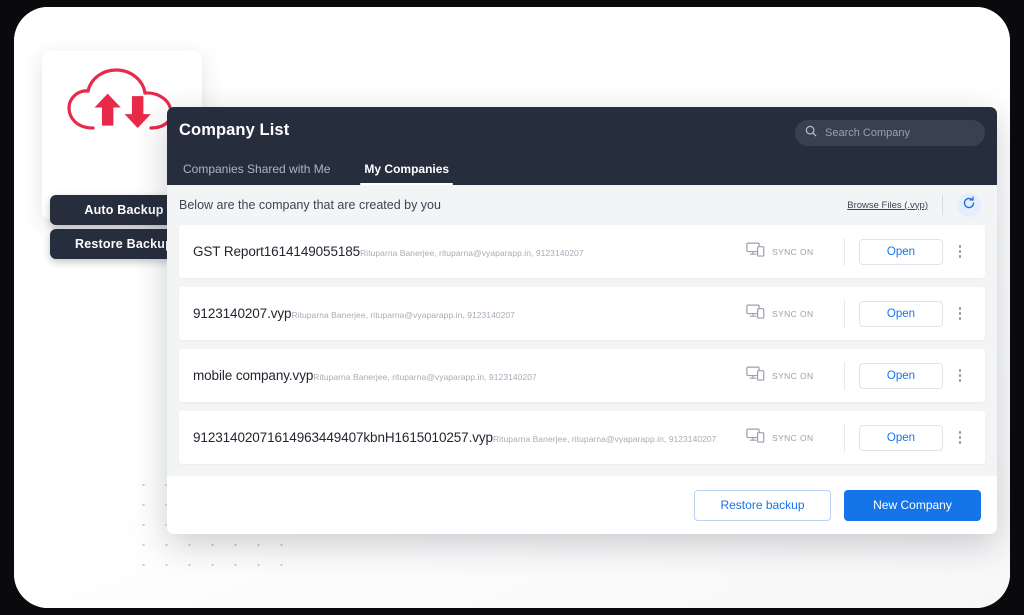 The width and height of the screenshot is (1024, 615). Describe the element at coordinates (407, 169) in the screenshot. I see `tab-my-companies-label: My Companies` at that location.